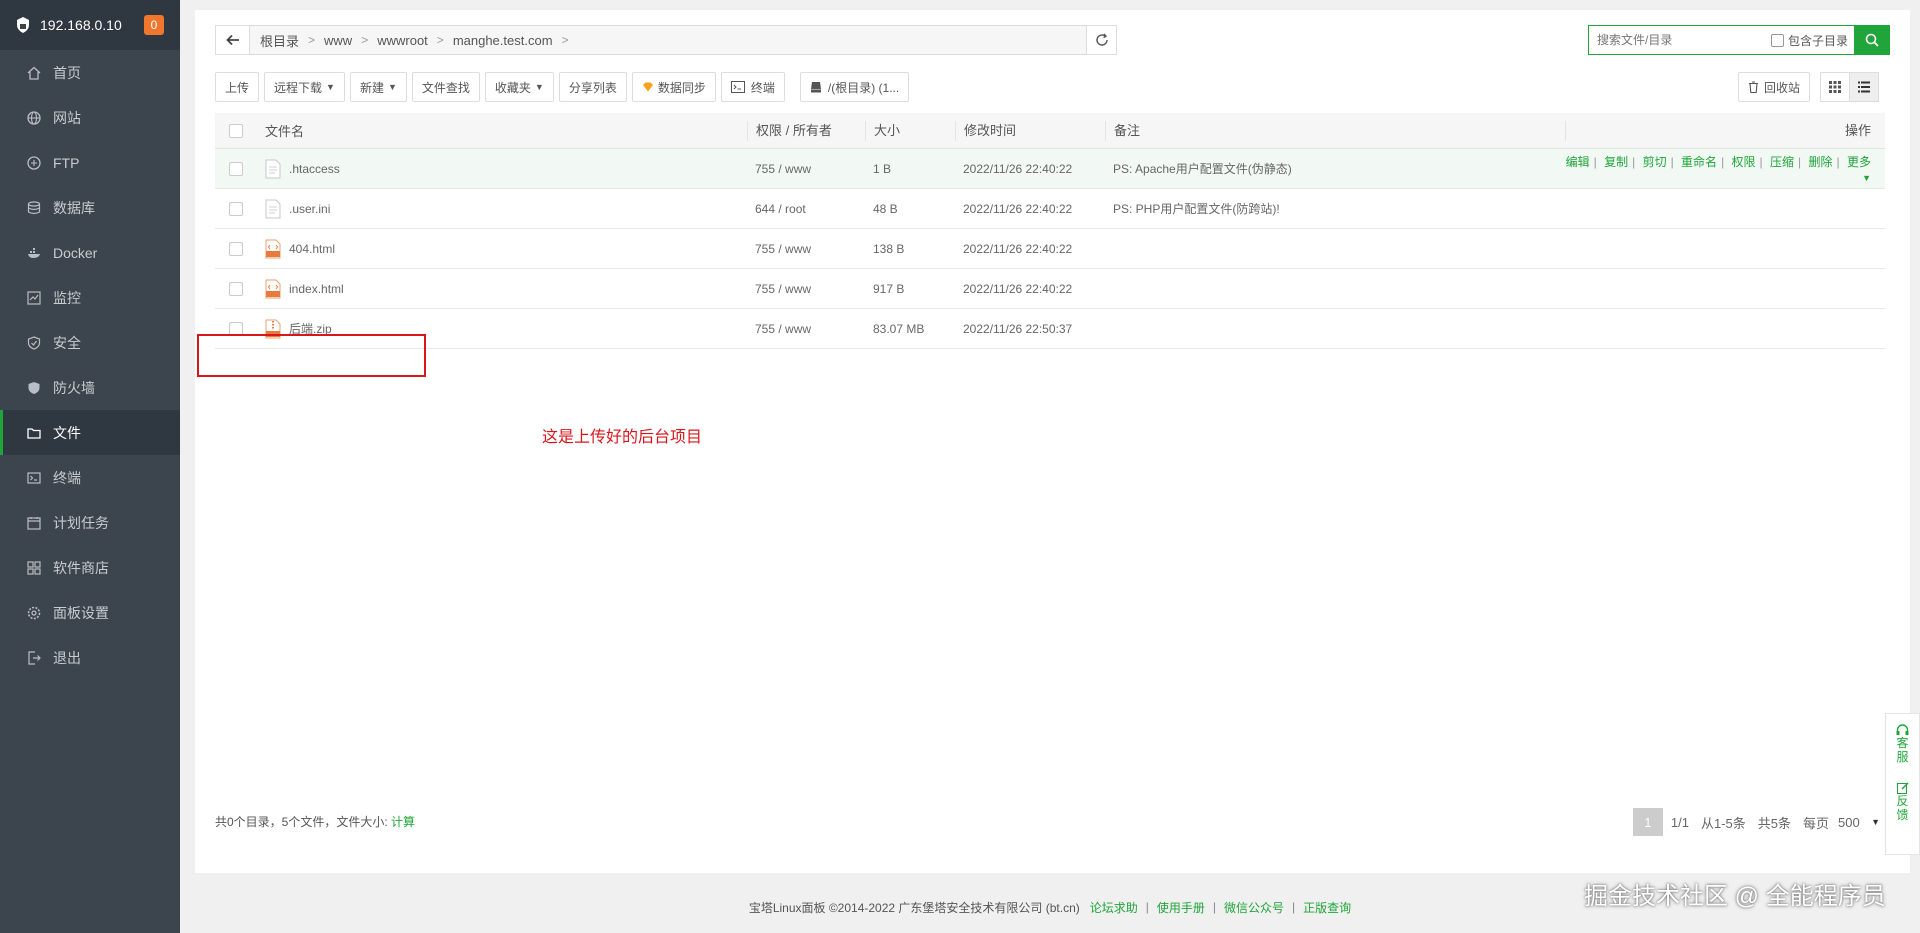 This screenshot has width=1920, height=933. What do you see at coordinates (1114, 907) in the screenshot?
I see `forum-link: 论坛求助` at bounding box center [1114, 907].